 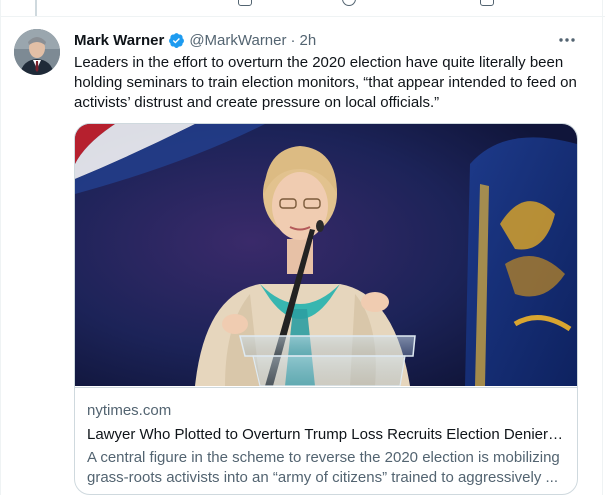 What do you see at coordinates (237, 40) in the screenshot?
I see `author-handle: @MarkWarner` at bounding box center [237, 40].